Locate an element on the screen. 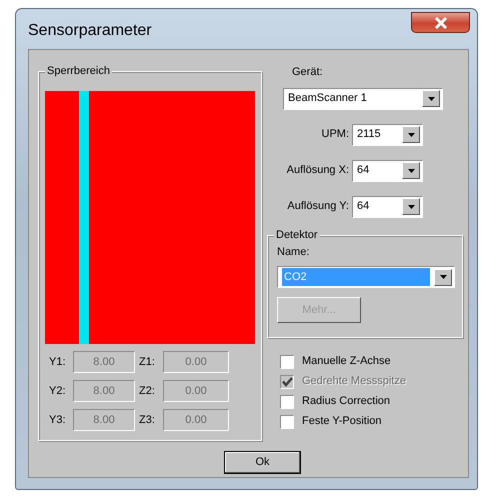  detector-dropdown: CO2 is located at coordinates (366, 277).